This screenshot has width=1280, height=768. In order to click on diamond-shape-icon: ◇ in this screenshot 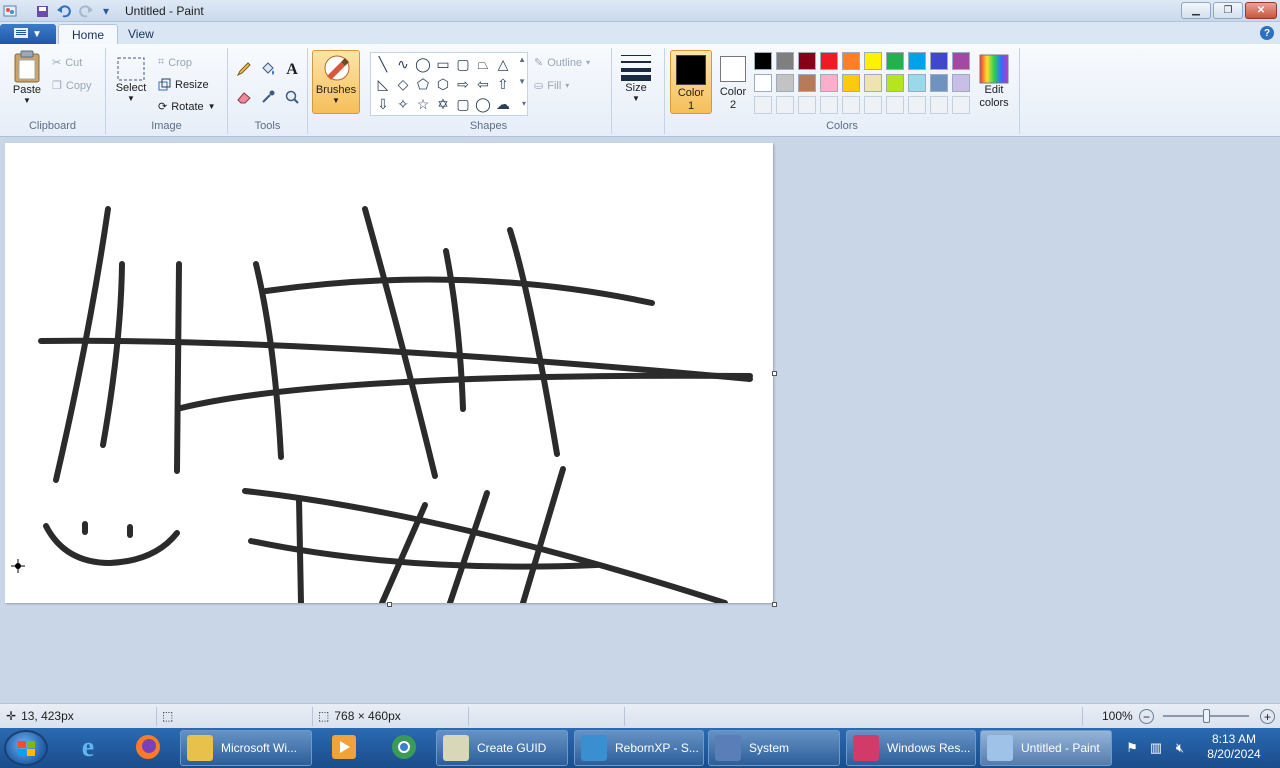, I will do `click(403, 84)`.